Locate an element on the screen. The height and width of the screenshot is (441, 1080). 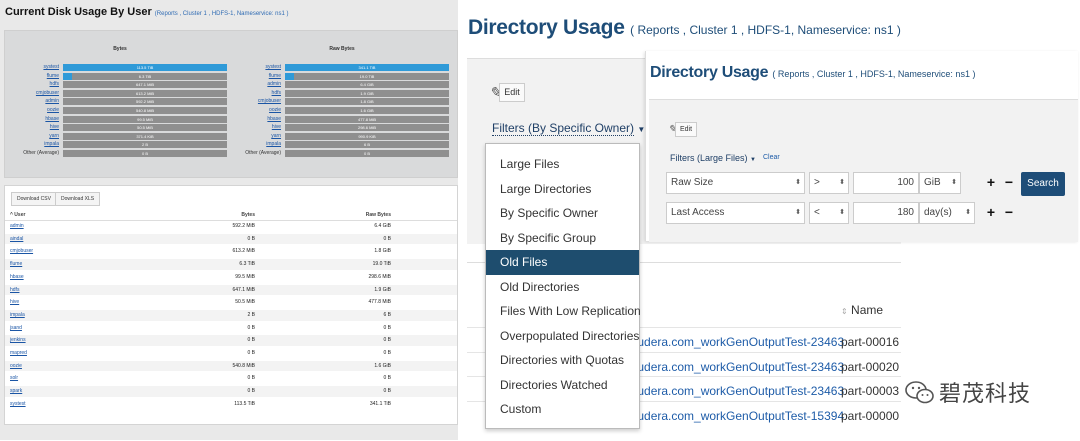
menu-item: Large Files is located at coordinates (562, 164).